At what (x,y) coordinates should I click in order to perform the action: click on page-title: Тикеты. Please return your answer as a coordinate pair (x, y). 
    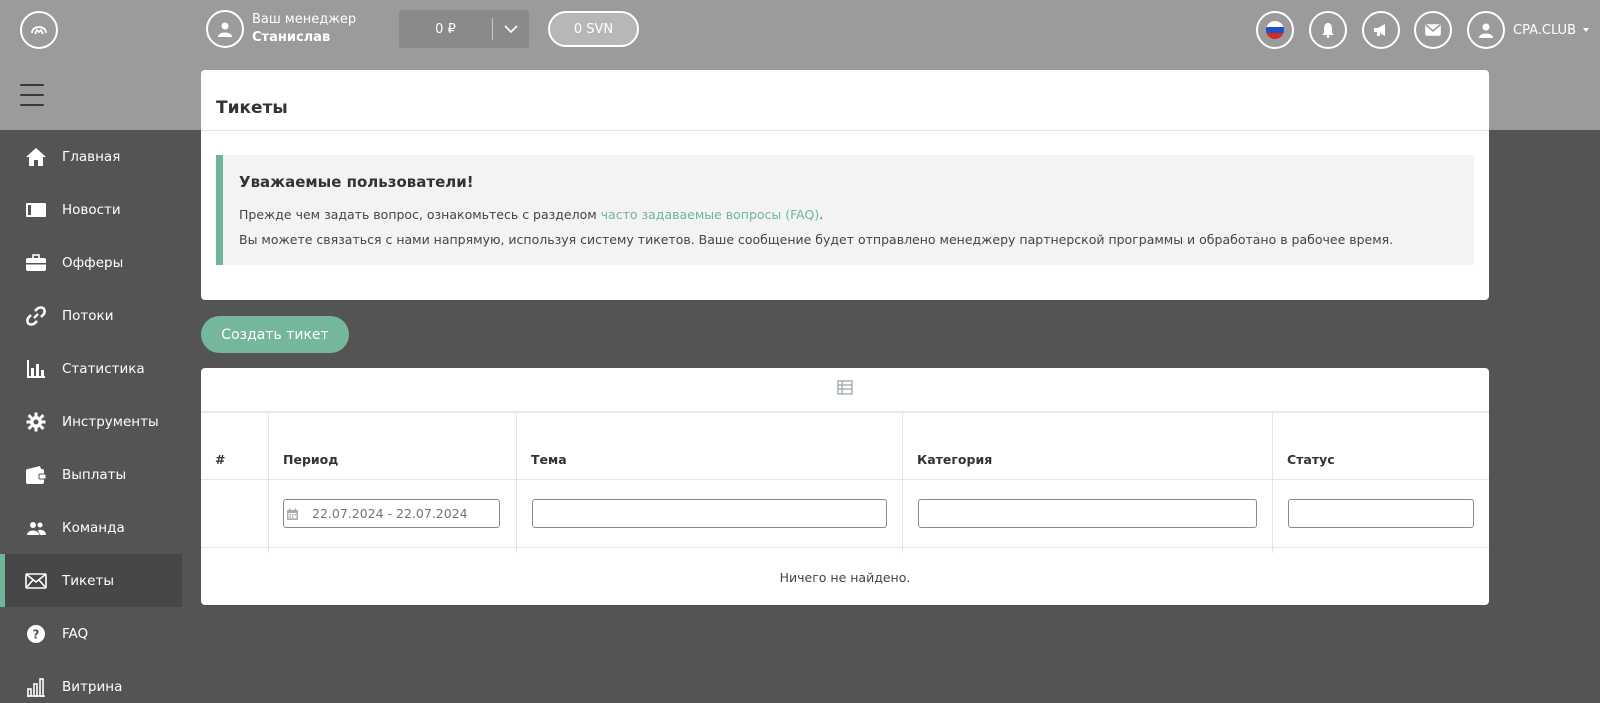
    Looking at the image, I should click on (252, 108).